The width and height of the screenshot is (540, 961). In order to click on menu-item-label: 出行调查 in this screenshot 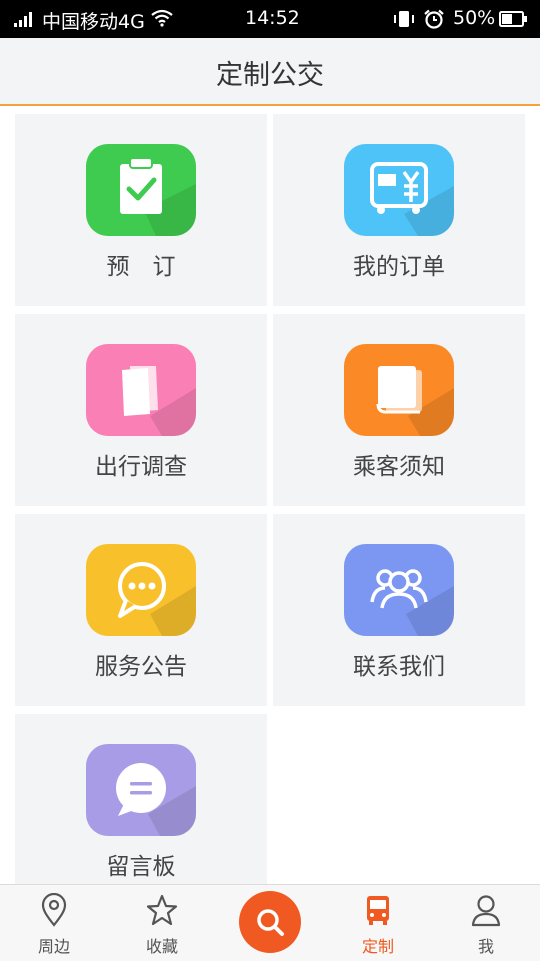, I will do `click(141, 467)`.